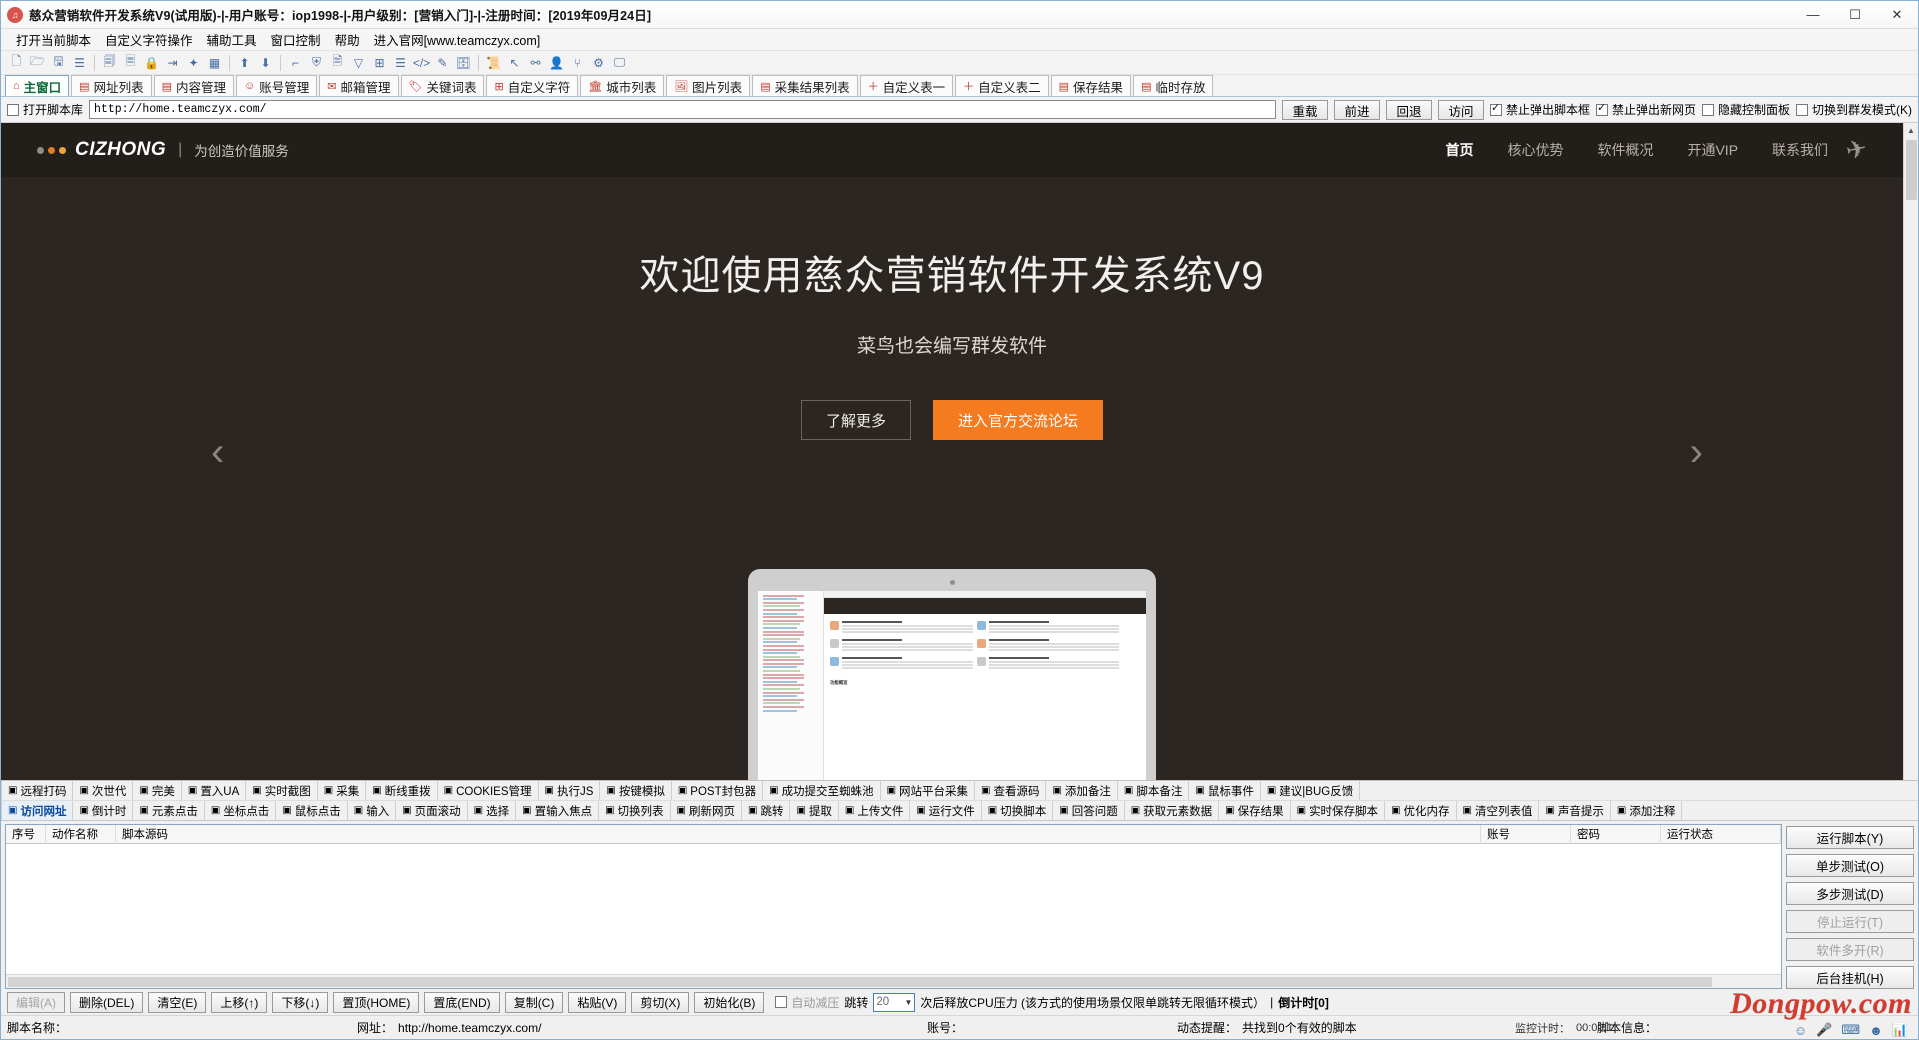 The width and height of the screenshot is (1919, 1040). Describe the element at coordinates (1625, 150) in the screenshot. I see `nav-link-软件概况: 软件概况` at that location.